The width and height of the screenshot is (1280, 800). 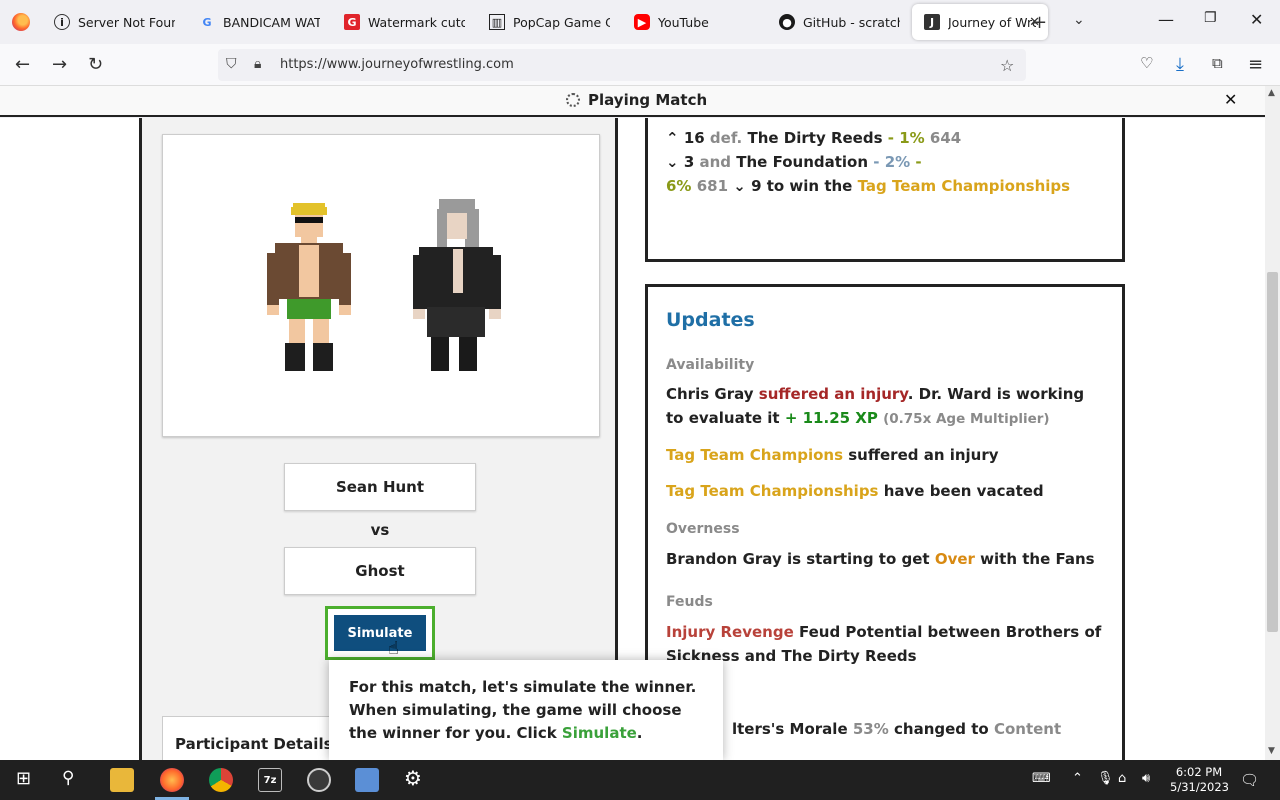 I want to click on page-scrollbar: ▲ ▼, so click(x=1272, y=423).